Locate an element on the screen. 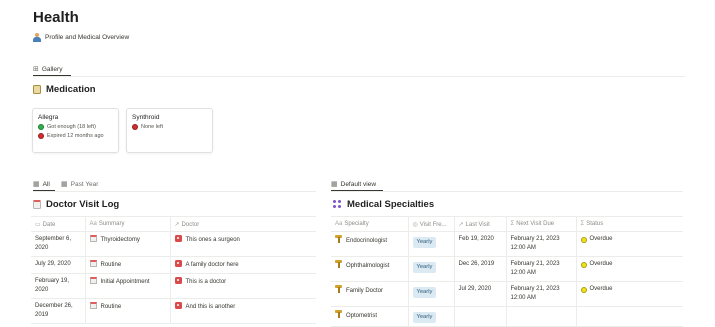 The image size is (715, 327). summary-cell: Thyroidectomy is located at coordinates (127, 244).